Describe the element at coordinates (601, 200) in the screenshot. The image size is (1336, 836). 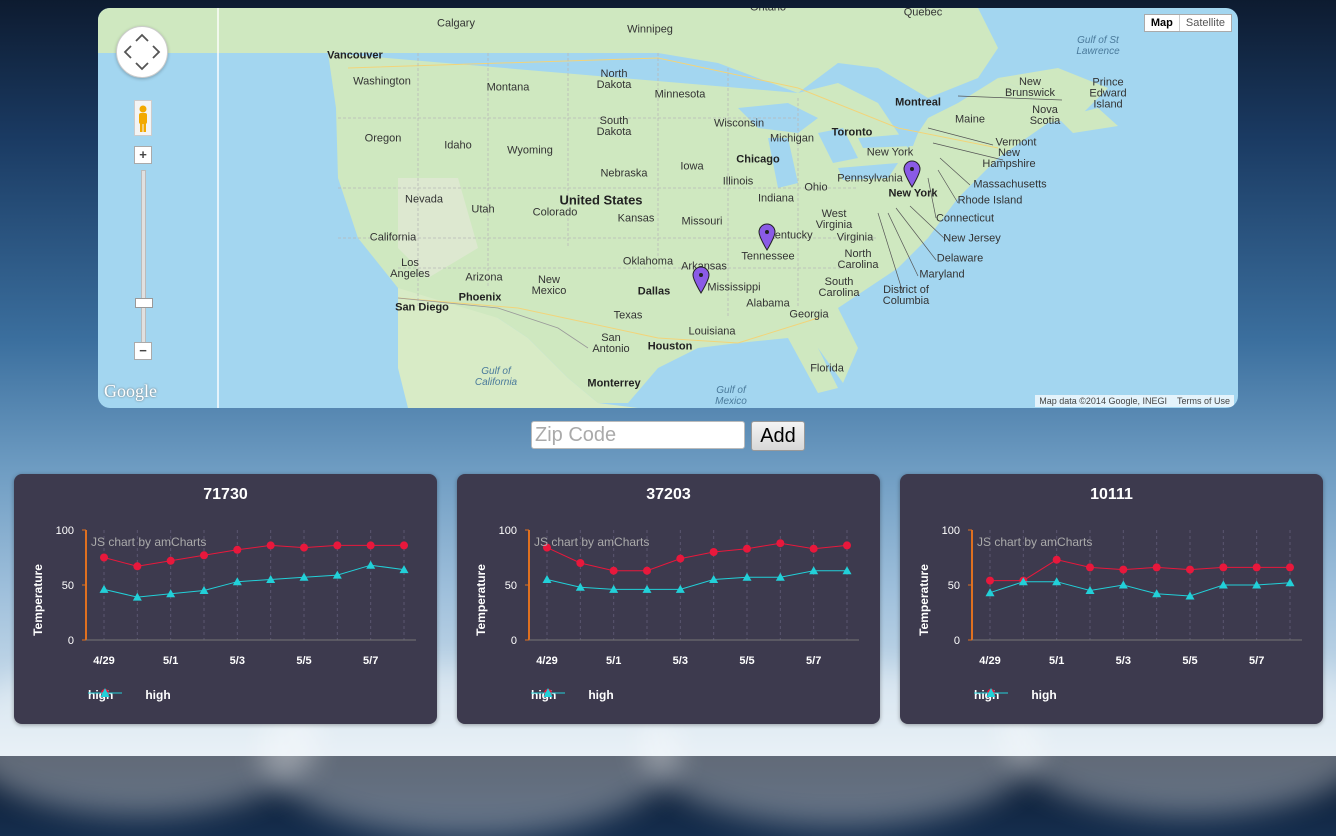
I see `map-label-united-states: United States` at that location.